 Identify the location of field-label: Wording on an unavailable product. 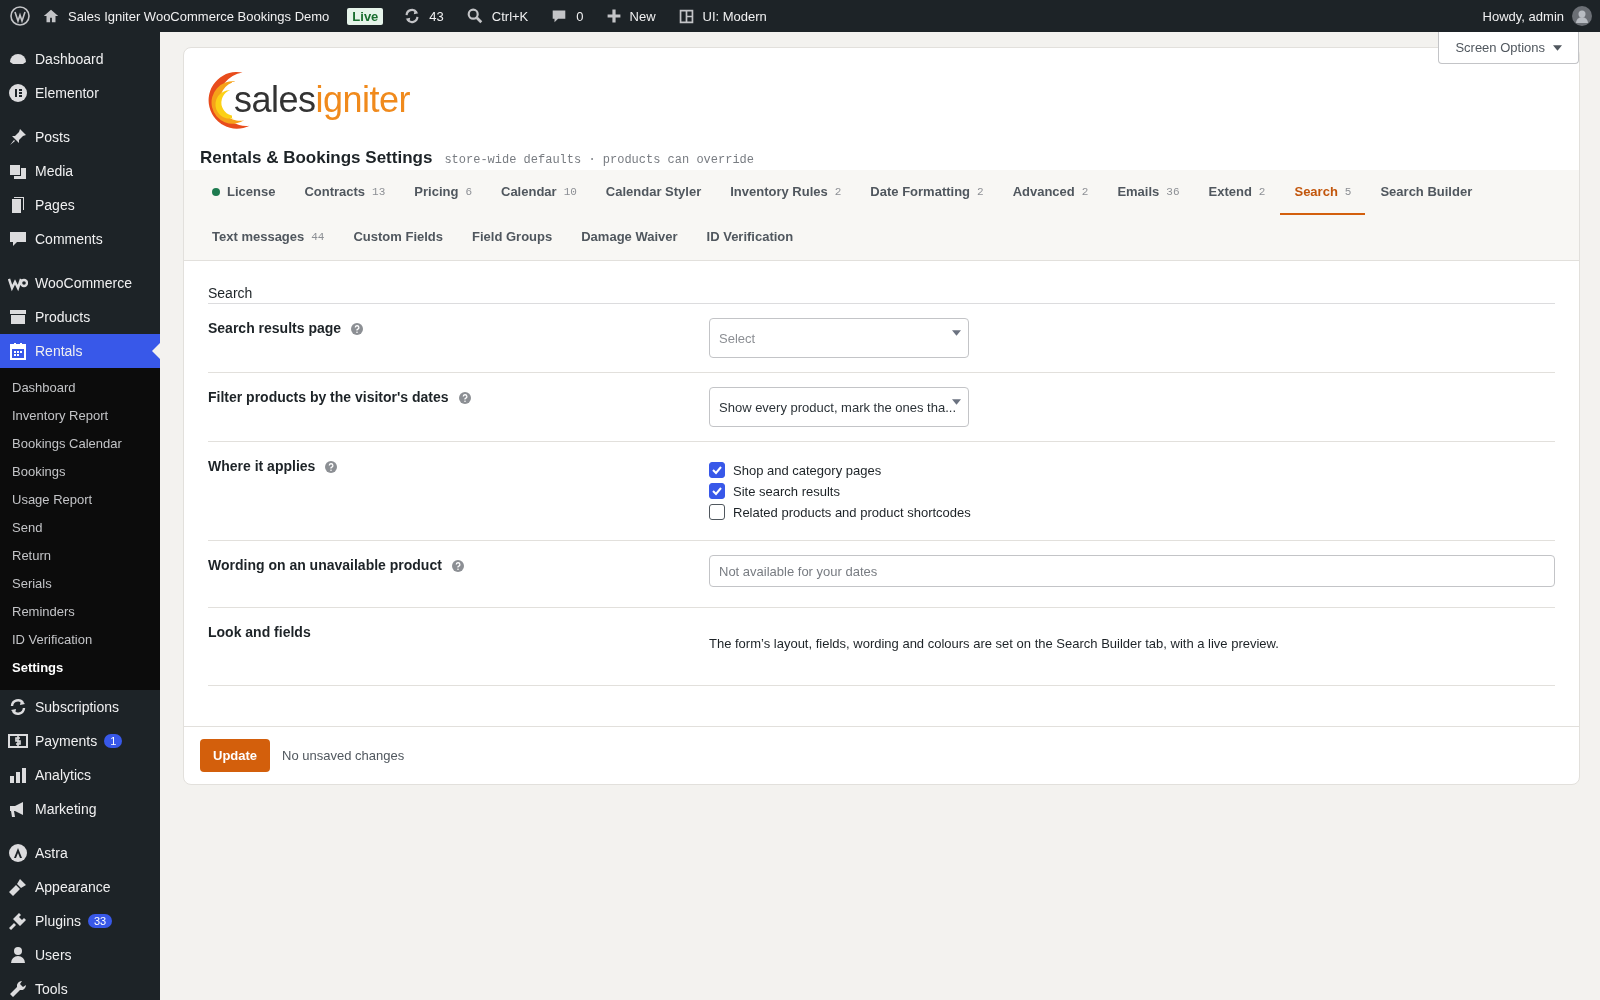
(325, 565).